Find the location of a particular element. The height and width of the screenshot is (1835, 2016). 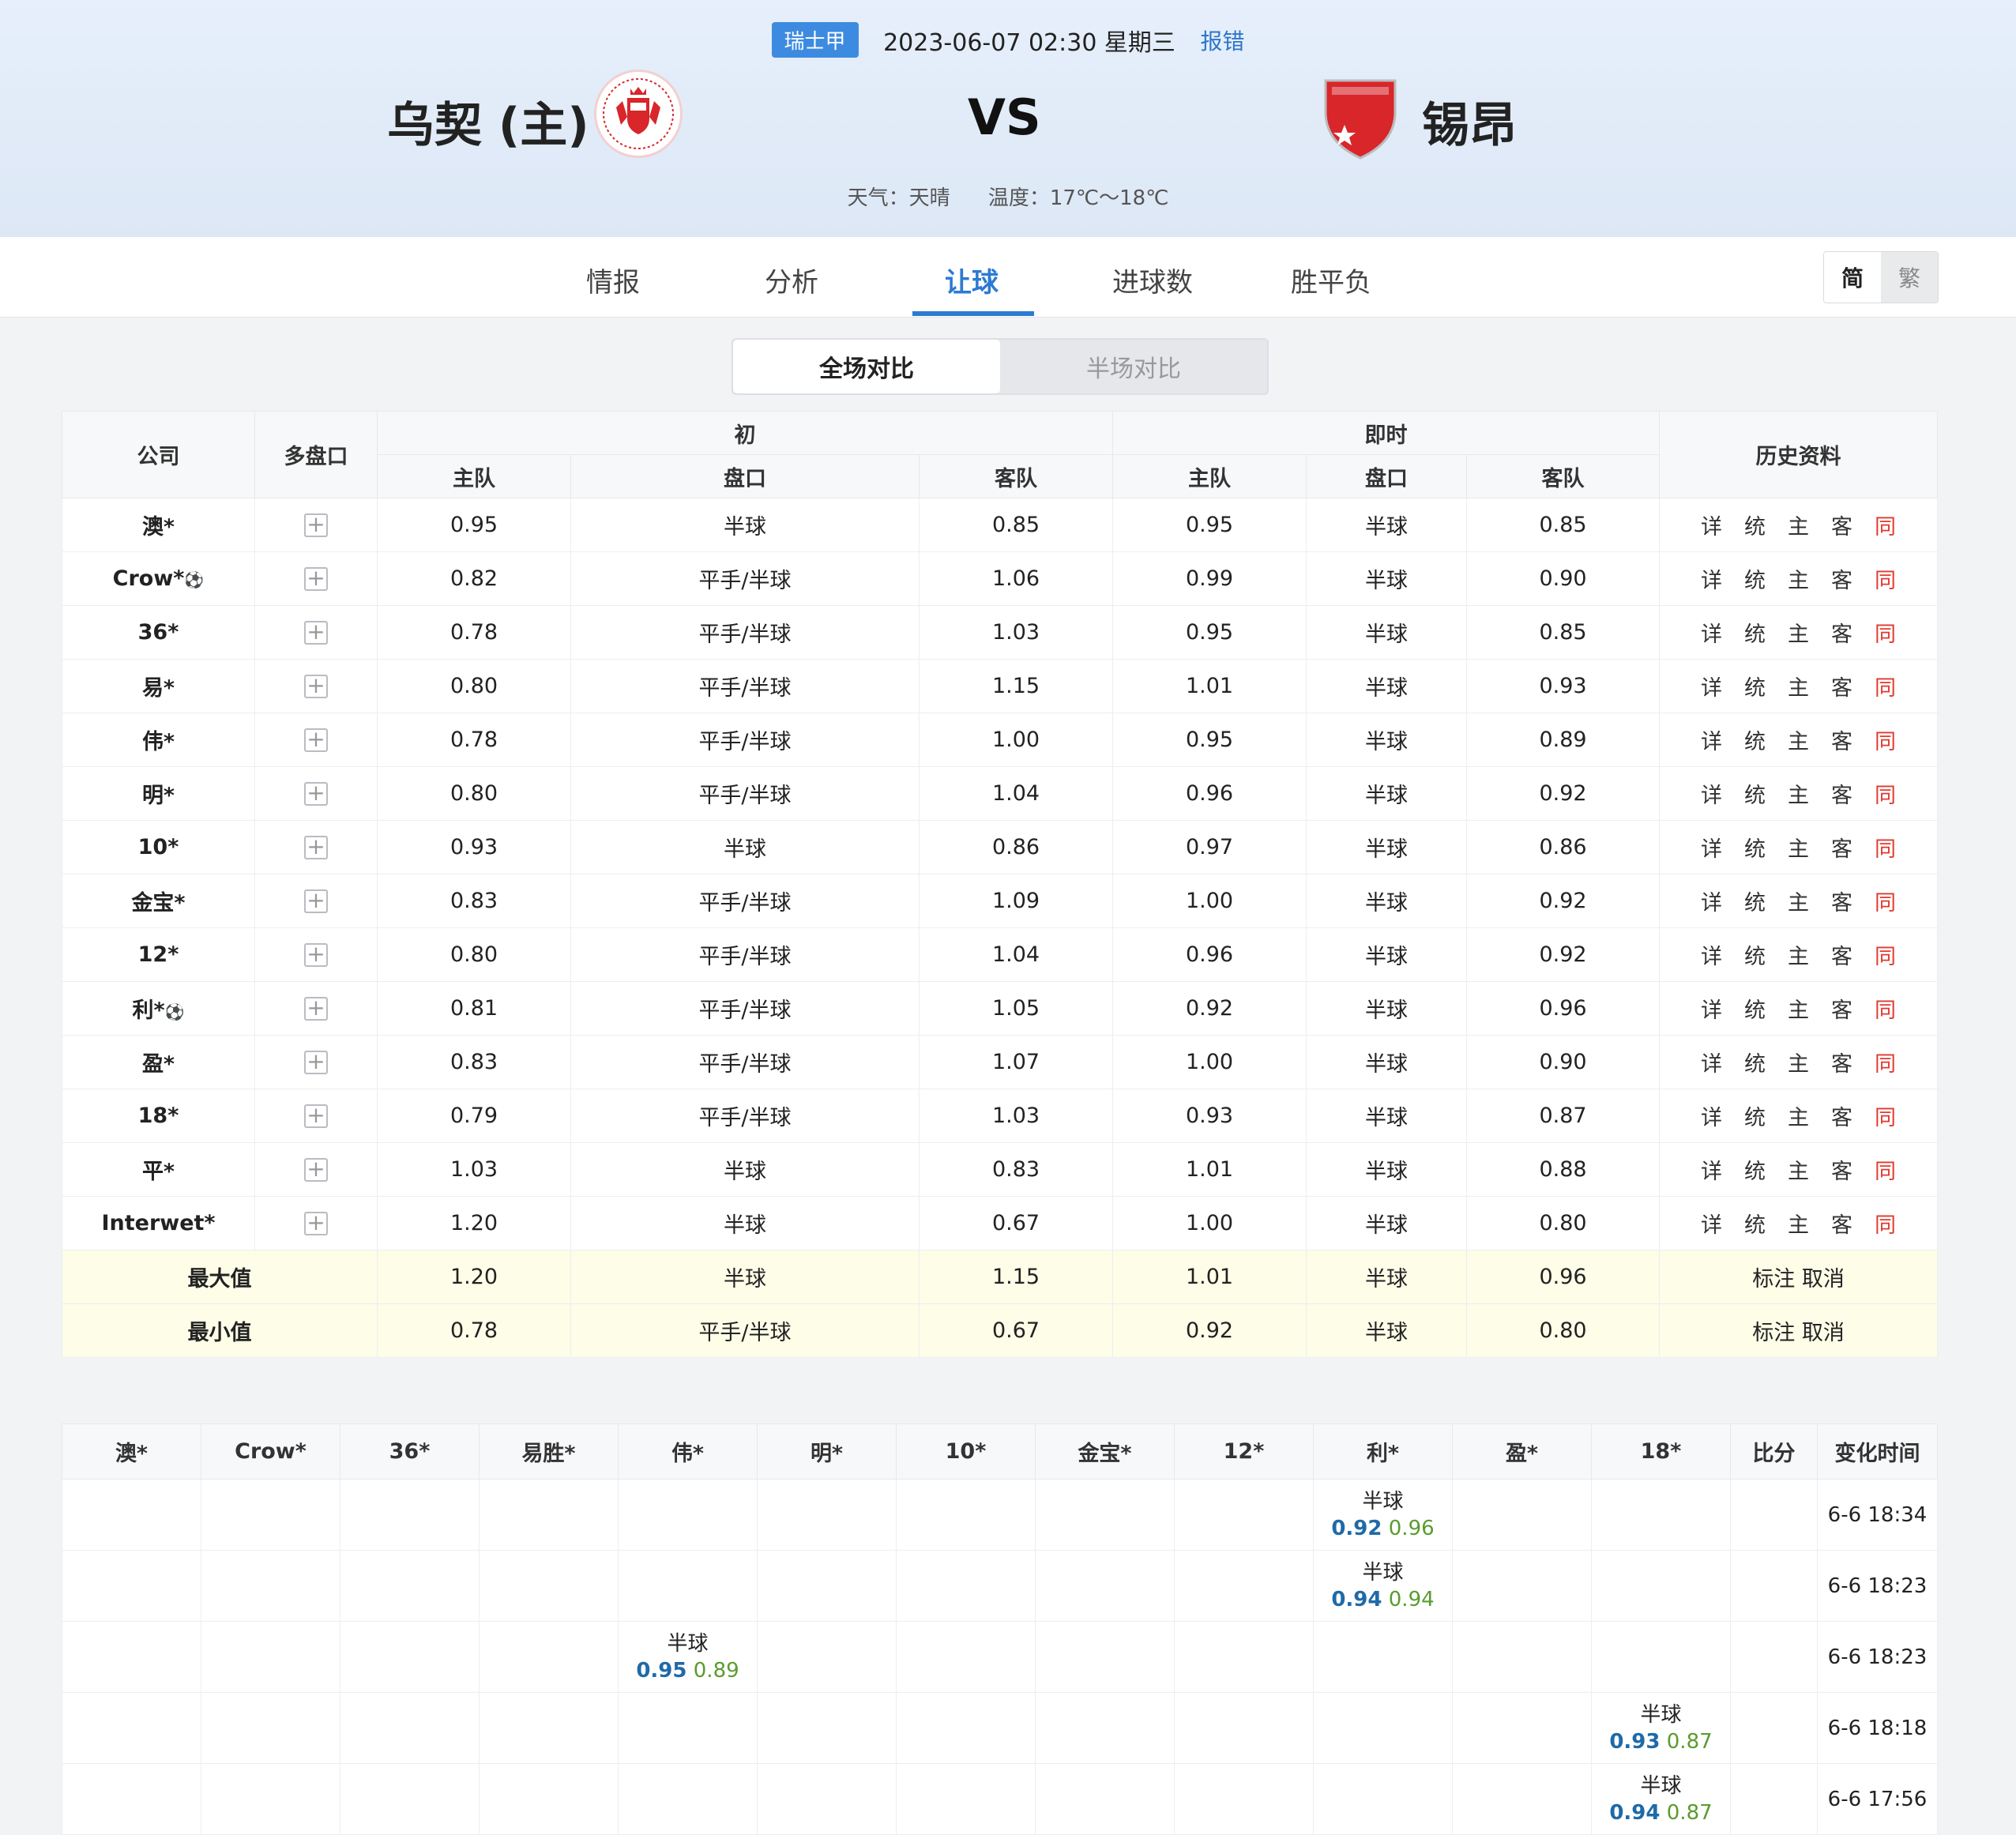

home-team-name: 乌契 (主) is located at coordinates (488, 121).